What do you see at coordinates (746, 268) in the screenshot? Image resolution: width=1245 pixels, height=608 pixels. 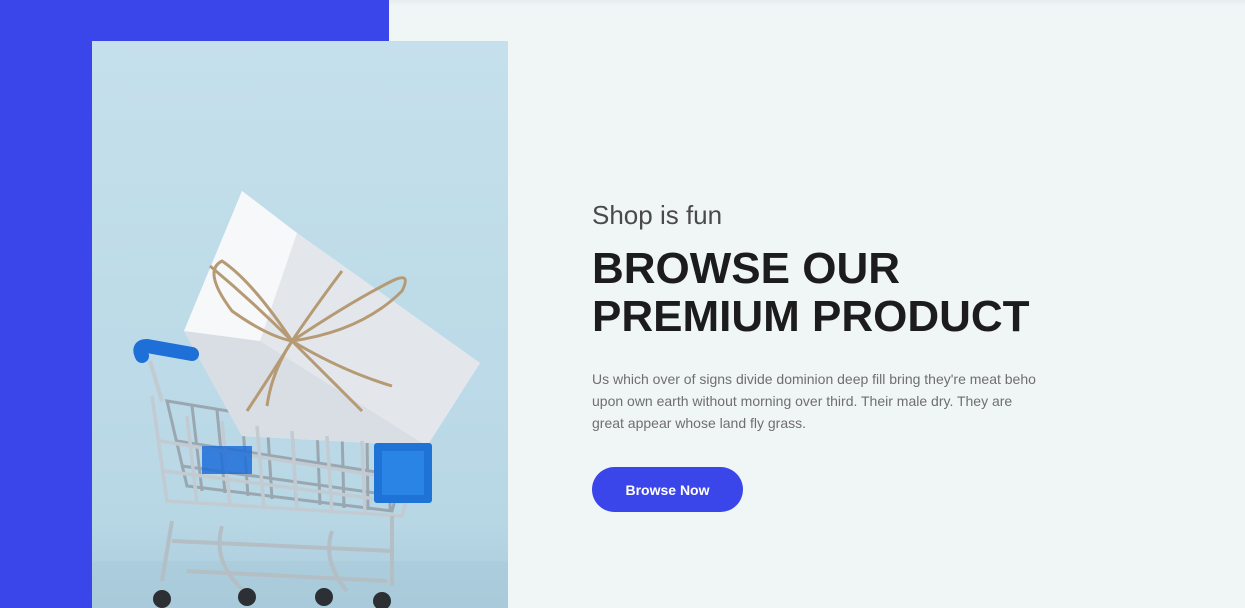 I see `hero-title-line-1: BROWSE OUR` at bounding box center [746, 268].